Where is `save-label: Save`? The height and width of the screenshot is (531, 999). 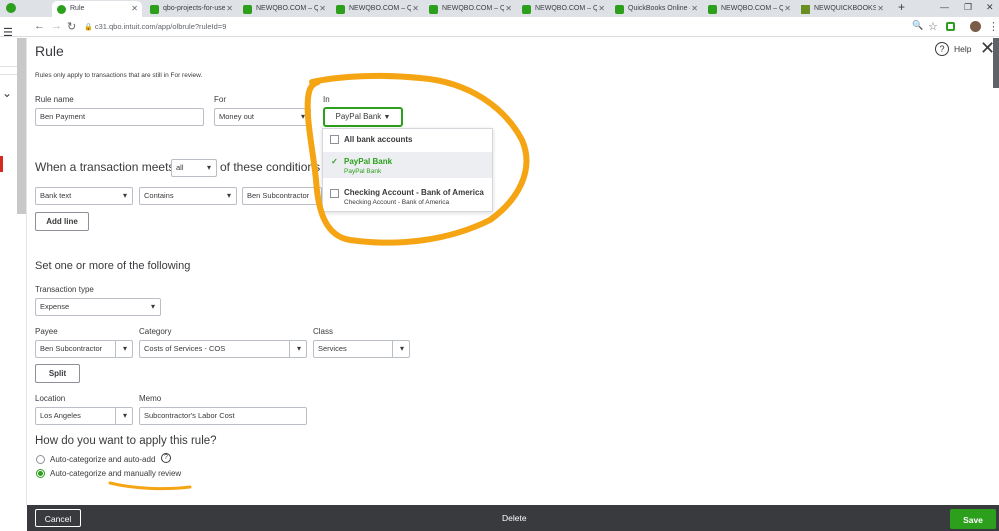
save-label: Save is located at coordinates (973, 520).